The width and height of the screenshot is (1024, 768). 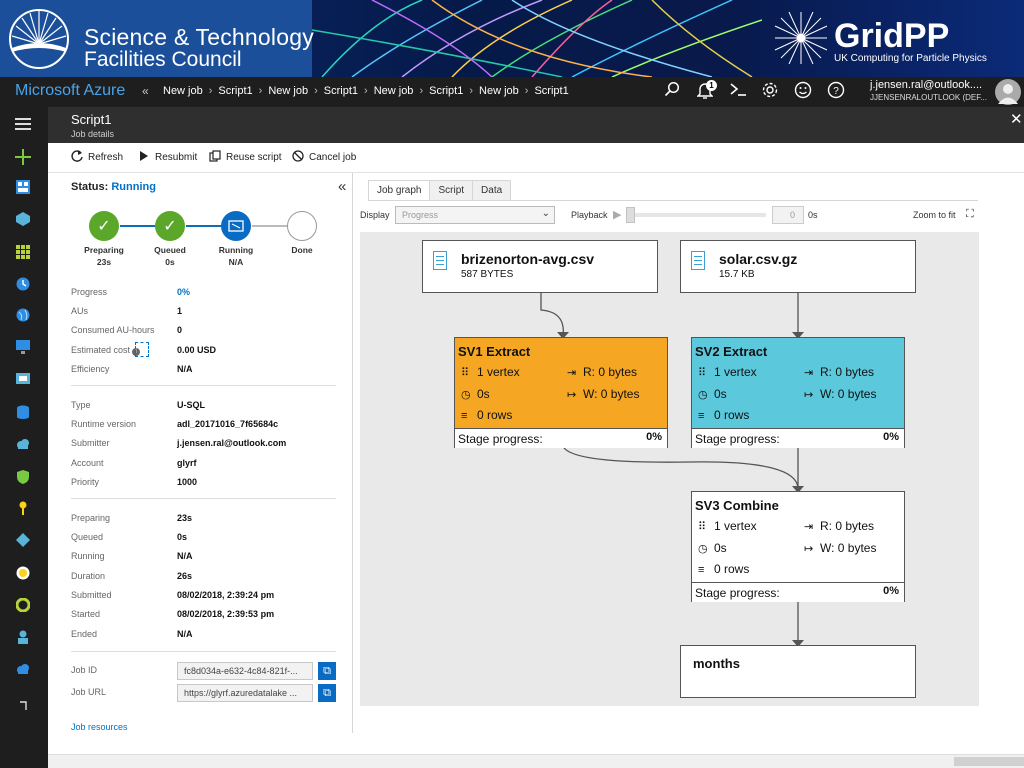 I want to click on user-avatar, so click(x=1008, y=92).